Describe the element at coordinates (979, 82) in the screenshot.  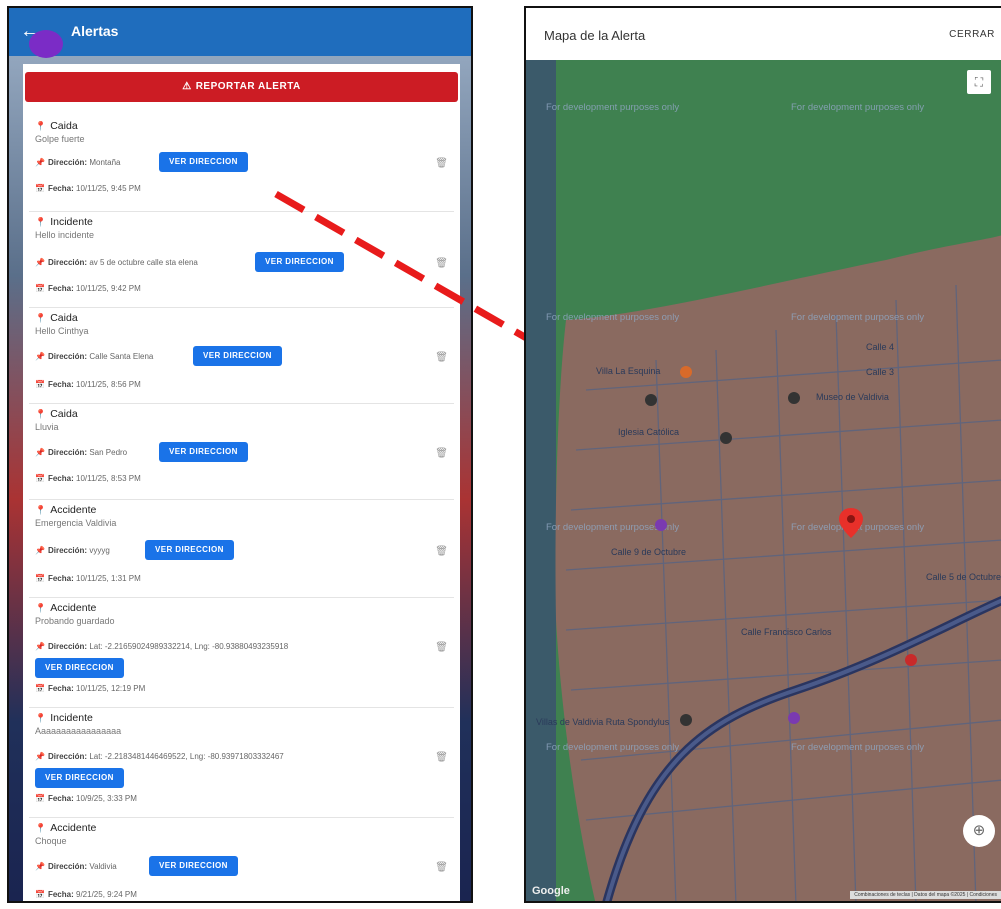
I see `fullscreen-icon: ⛶` at that location.